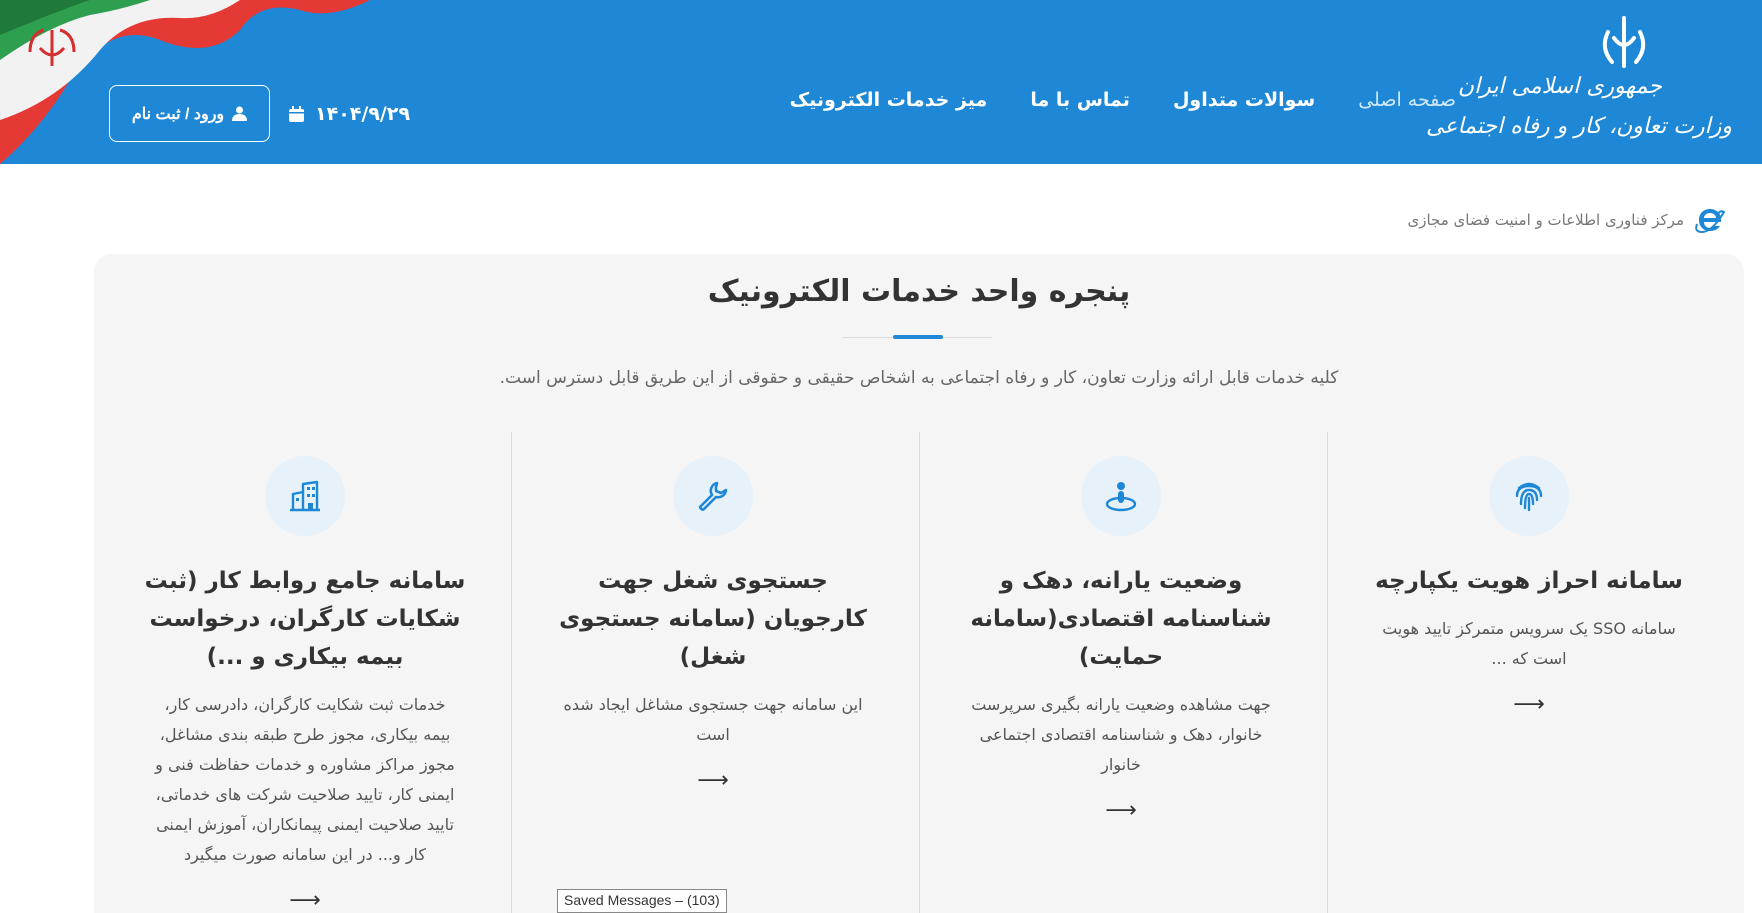 The image size is (1762, 913). What do you see at coordinates (240, 113) in the screenshot?
I see `user-icon` at bounding box center [240, 113].